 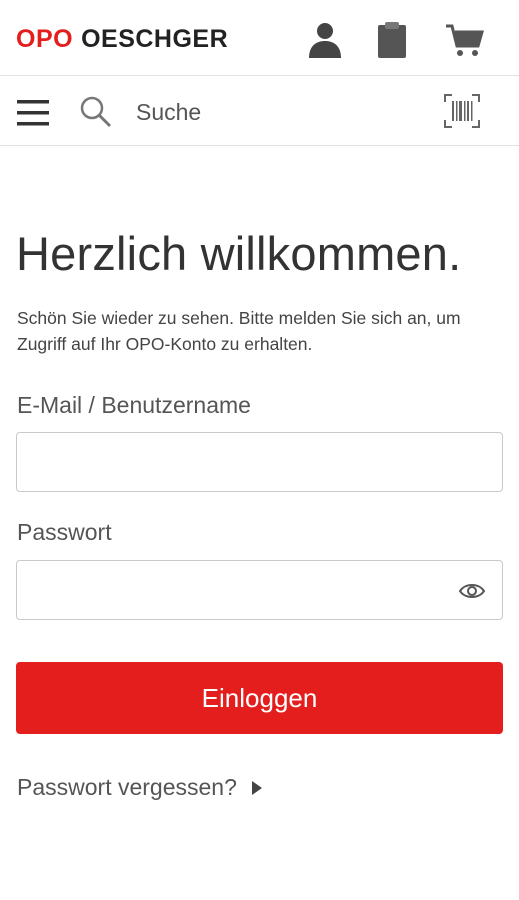 I want to click on opo-oeschger-logo: OPO OESCHGER, so click(x=122, y=39).